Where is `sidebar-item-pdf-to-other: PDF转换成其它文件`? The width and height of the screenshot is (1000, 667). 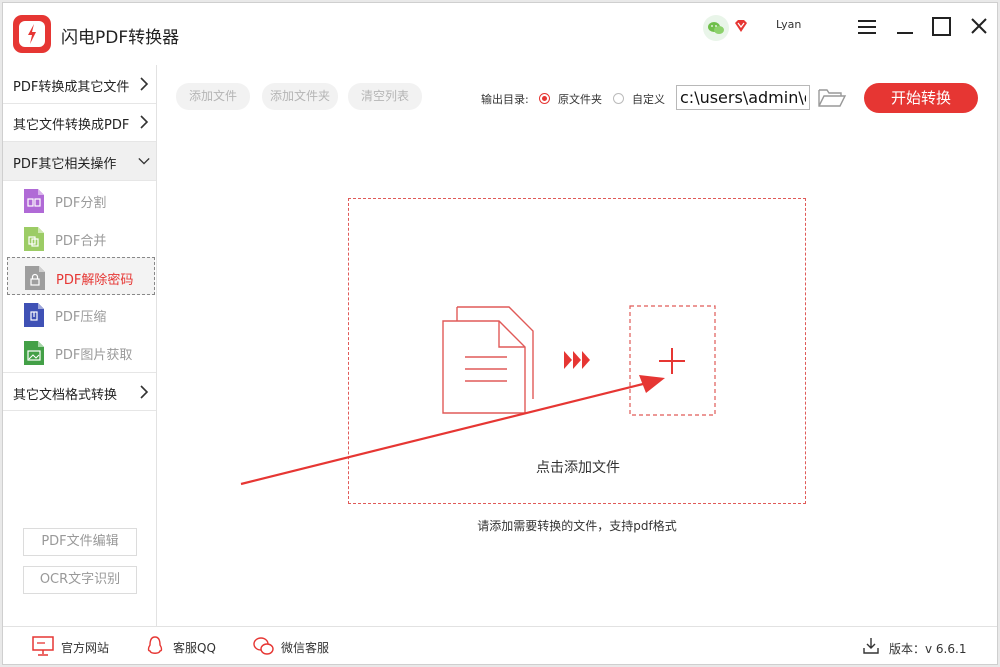
sidebar-item-pdf-to-other: PDF转换成其它文件 is located at coordinates (79, 84).